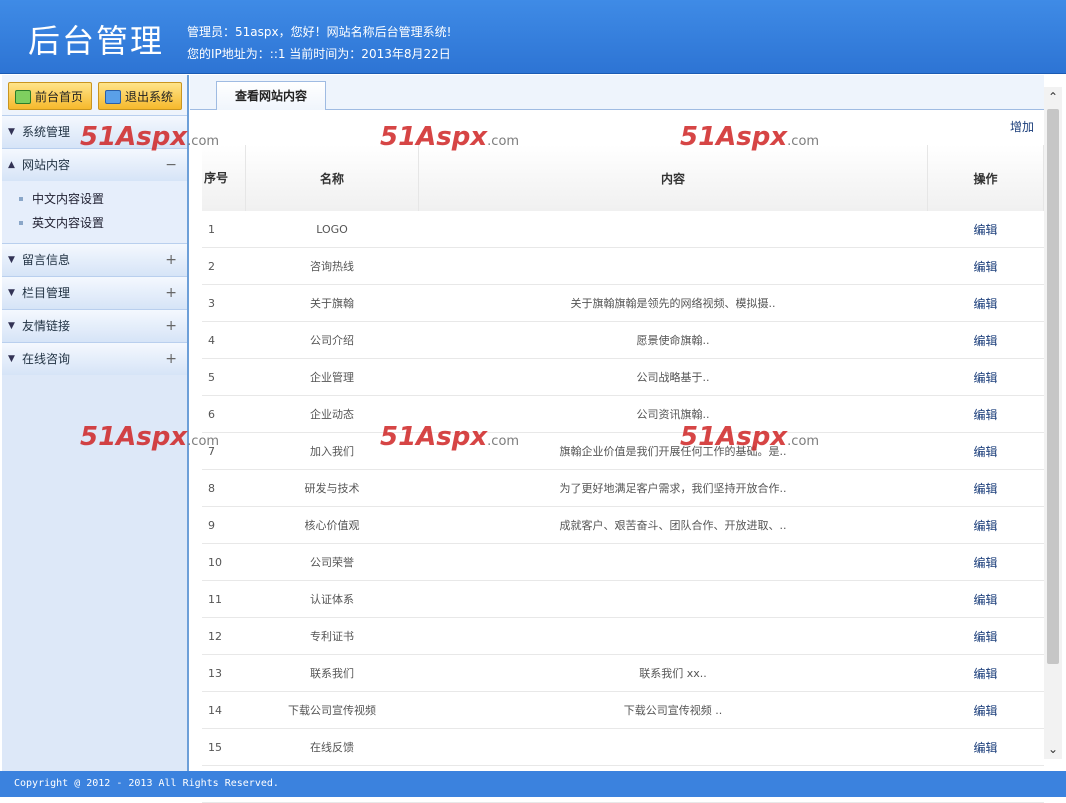  I want to click on menu-site-content: ▲ 网站内容 −, so click(94, 164).